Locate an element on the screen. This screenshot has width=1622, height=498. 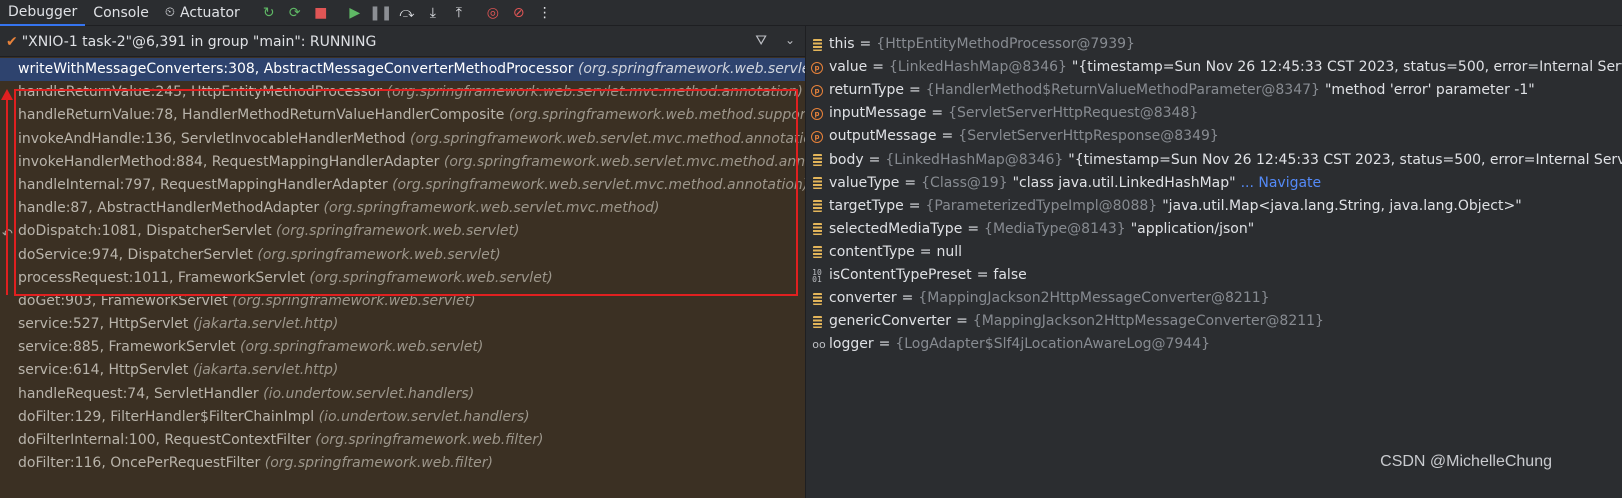
frame-method: doGet:903, FrameworkServlet is located at coordinates (123, 300).